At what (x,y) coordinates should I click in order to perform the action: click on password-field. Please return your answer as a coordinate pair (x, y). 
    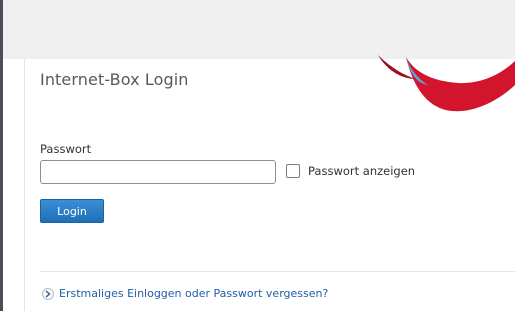
    Looking at the image, I should click on (158, 172).